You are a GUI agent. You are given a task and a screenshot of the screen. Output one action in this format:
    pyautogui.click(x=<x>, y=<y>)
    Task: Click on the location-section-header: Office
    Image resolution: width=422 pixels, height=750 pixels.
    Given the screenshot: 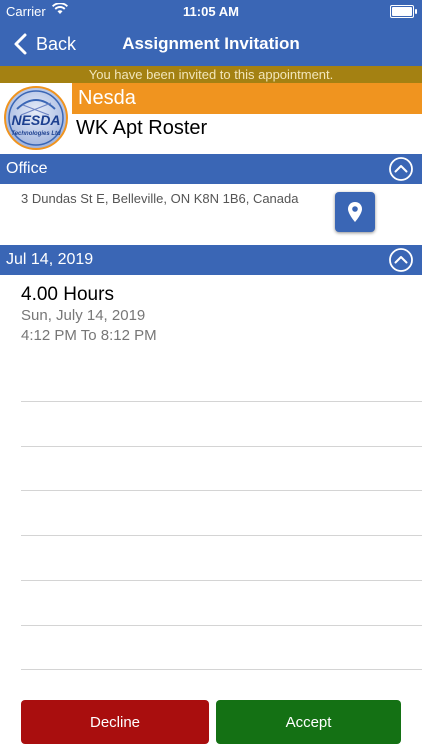 What is the action you would take?
    pyautogui.click(x=211, y=169)
    